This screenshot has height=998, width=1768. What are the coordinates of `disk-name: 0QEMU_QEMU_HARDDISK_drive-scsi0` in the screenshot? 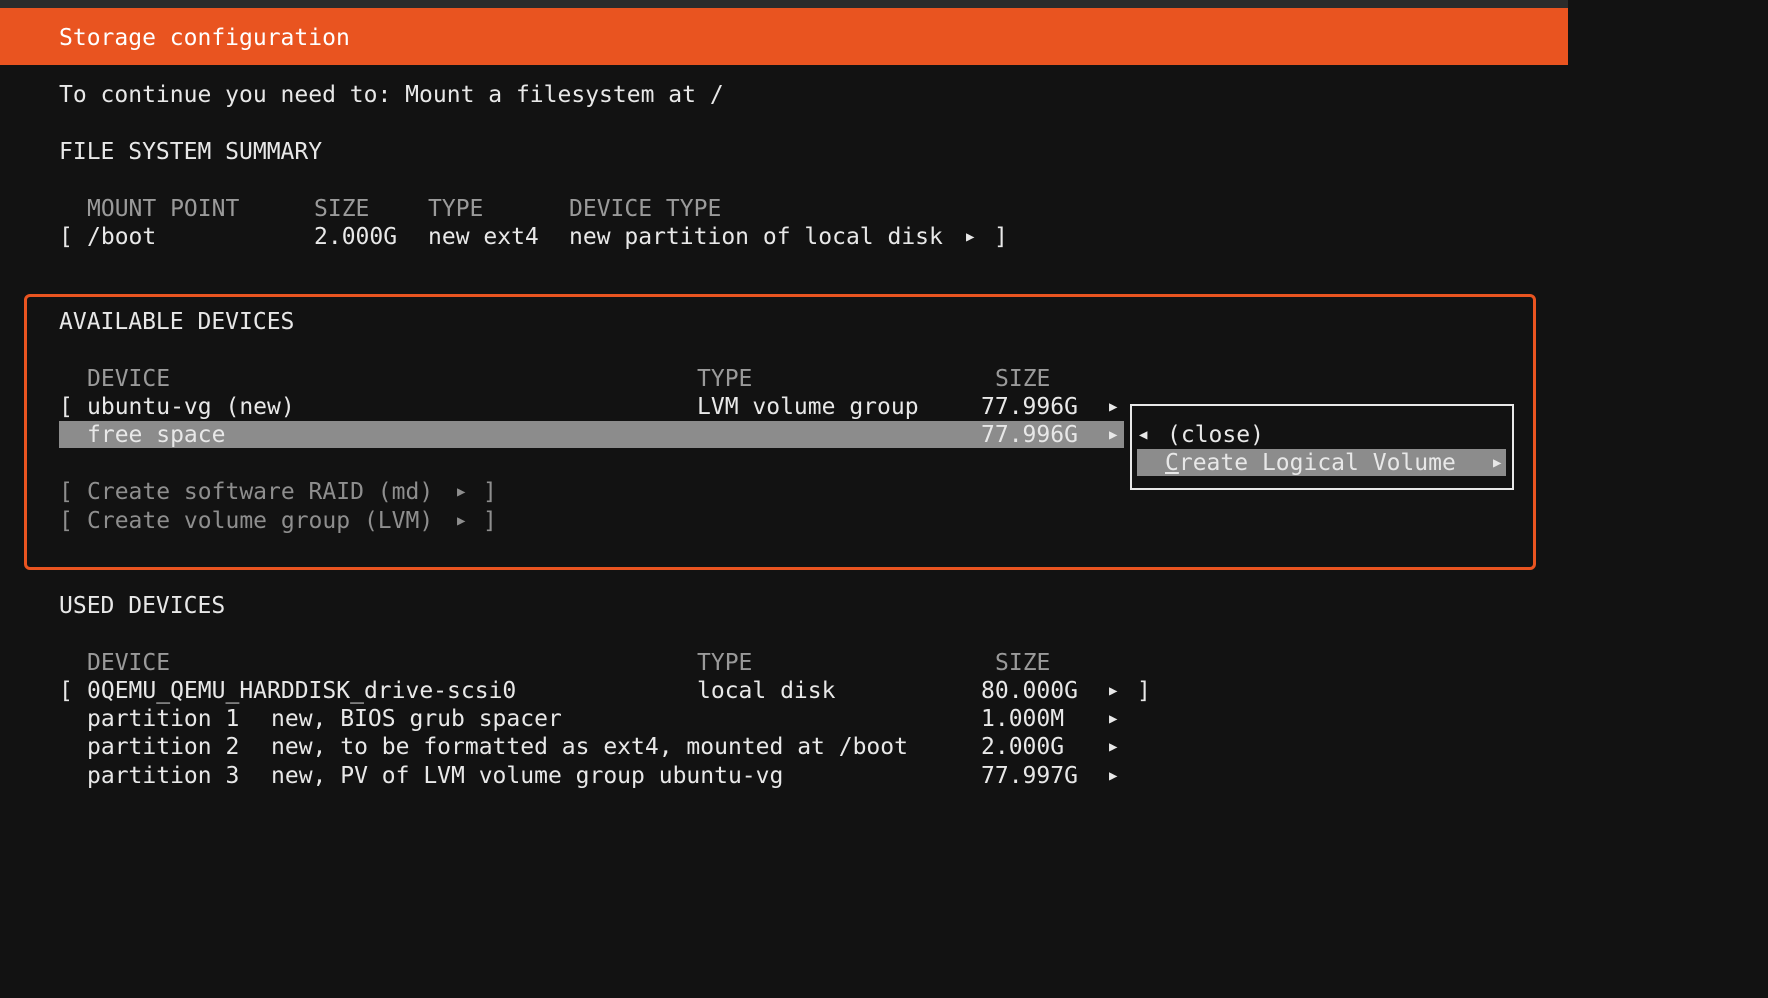 It's located at (302, 691).